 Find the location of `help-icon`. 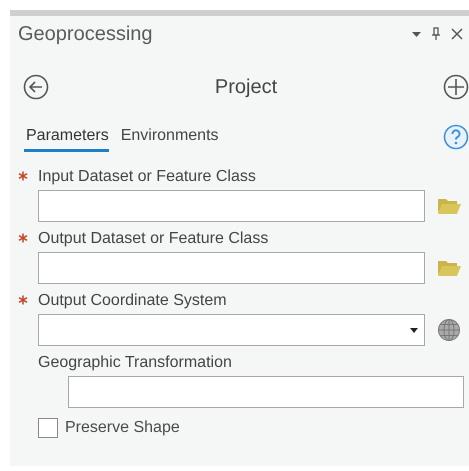

help-icon is located at coordinates (456, 137).